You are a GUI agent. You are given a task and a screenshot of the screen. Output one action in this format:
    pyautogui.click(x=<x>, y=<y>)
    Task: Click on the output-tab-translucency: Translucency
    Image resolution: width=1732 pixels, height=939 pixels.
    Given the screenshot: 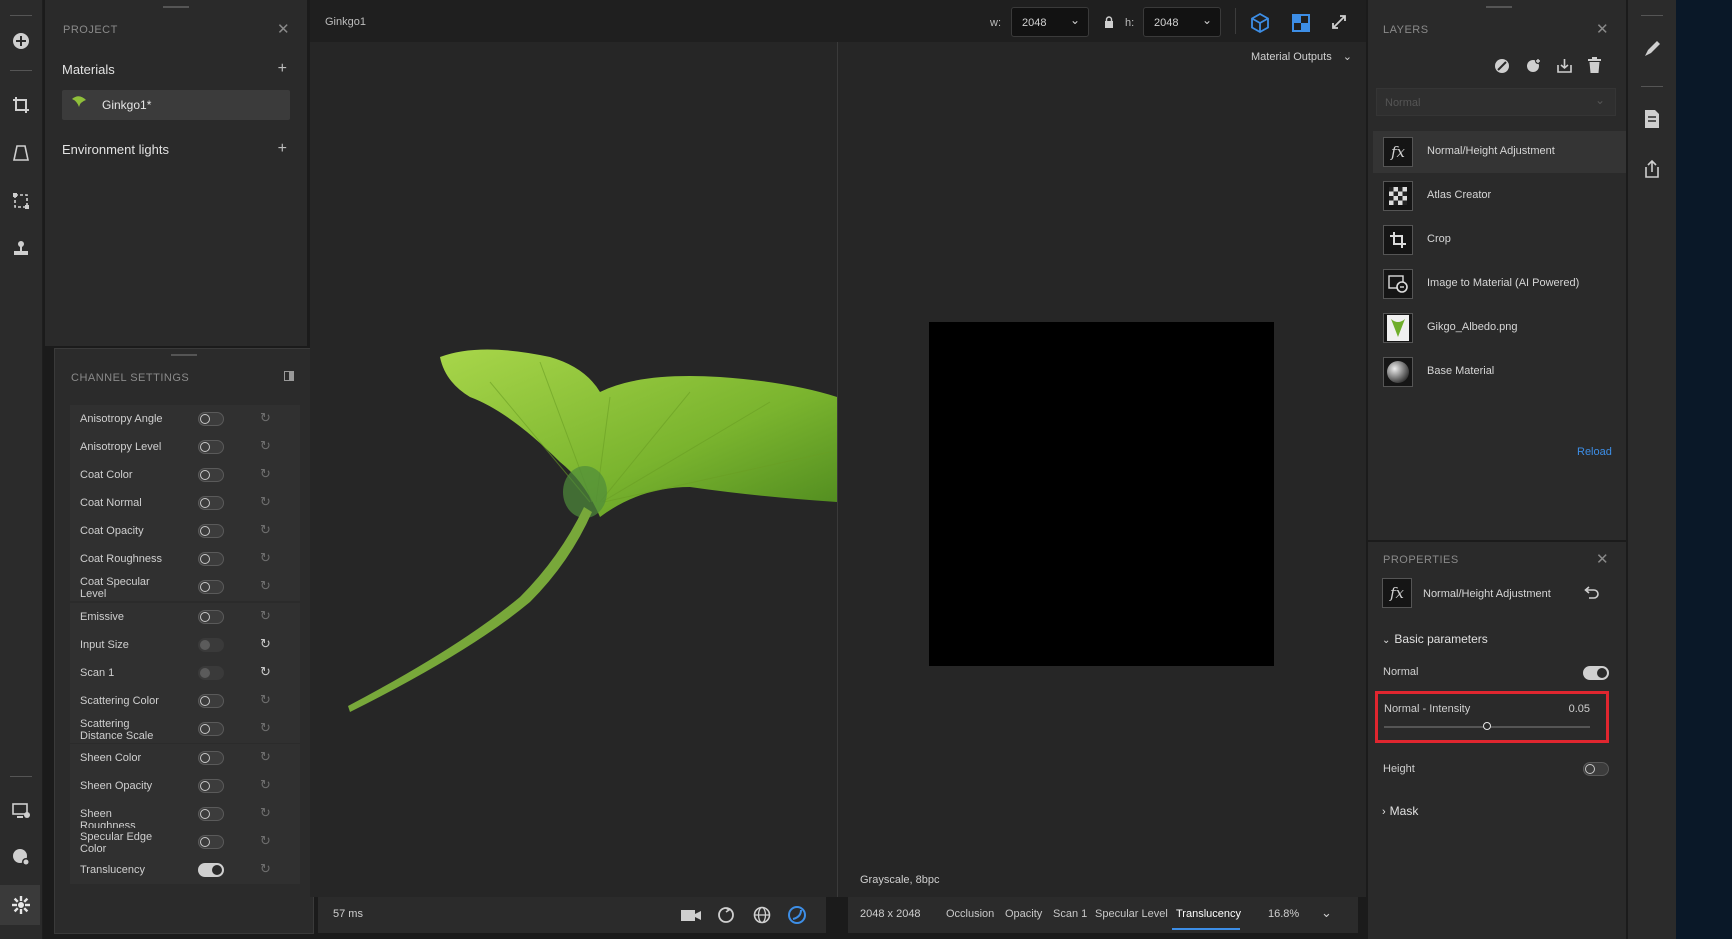 What is the action you would take?
    pyautogui.click(x=1208, y=914)
    